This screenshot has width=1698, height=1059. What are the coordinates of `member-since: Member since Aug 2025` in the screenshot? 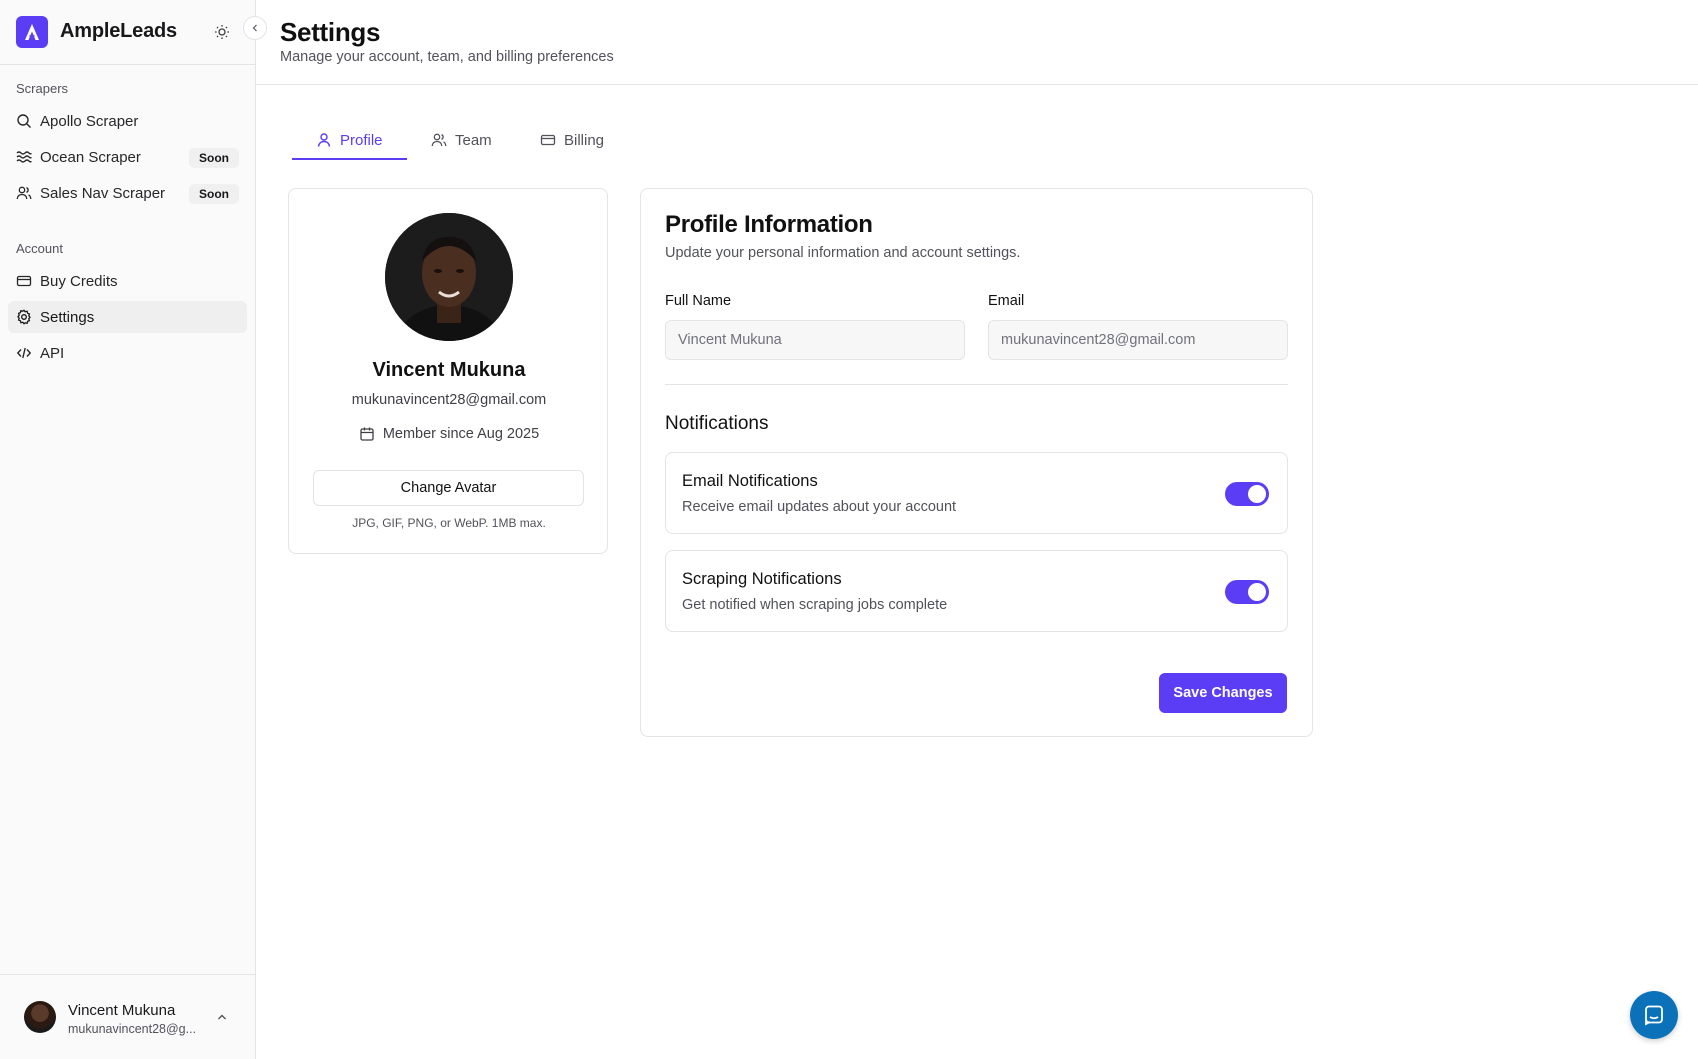 It's located at (449, 434).